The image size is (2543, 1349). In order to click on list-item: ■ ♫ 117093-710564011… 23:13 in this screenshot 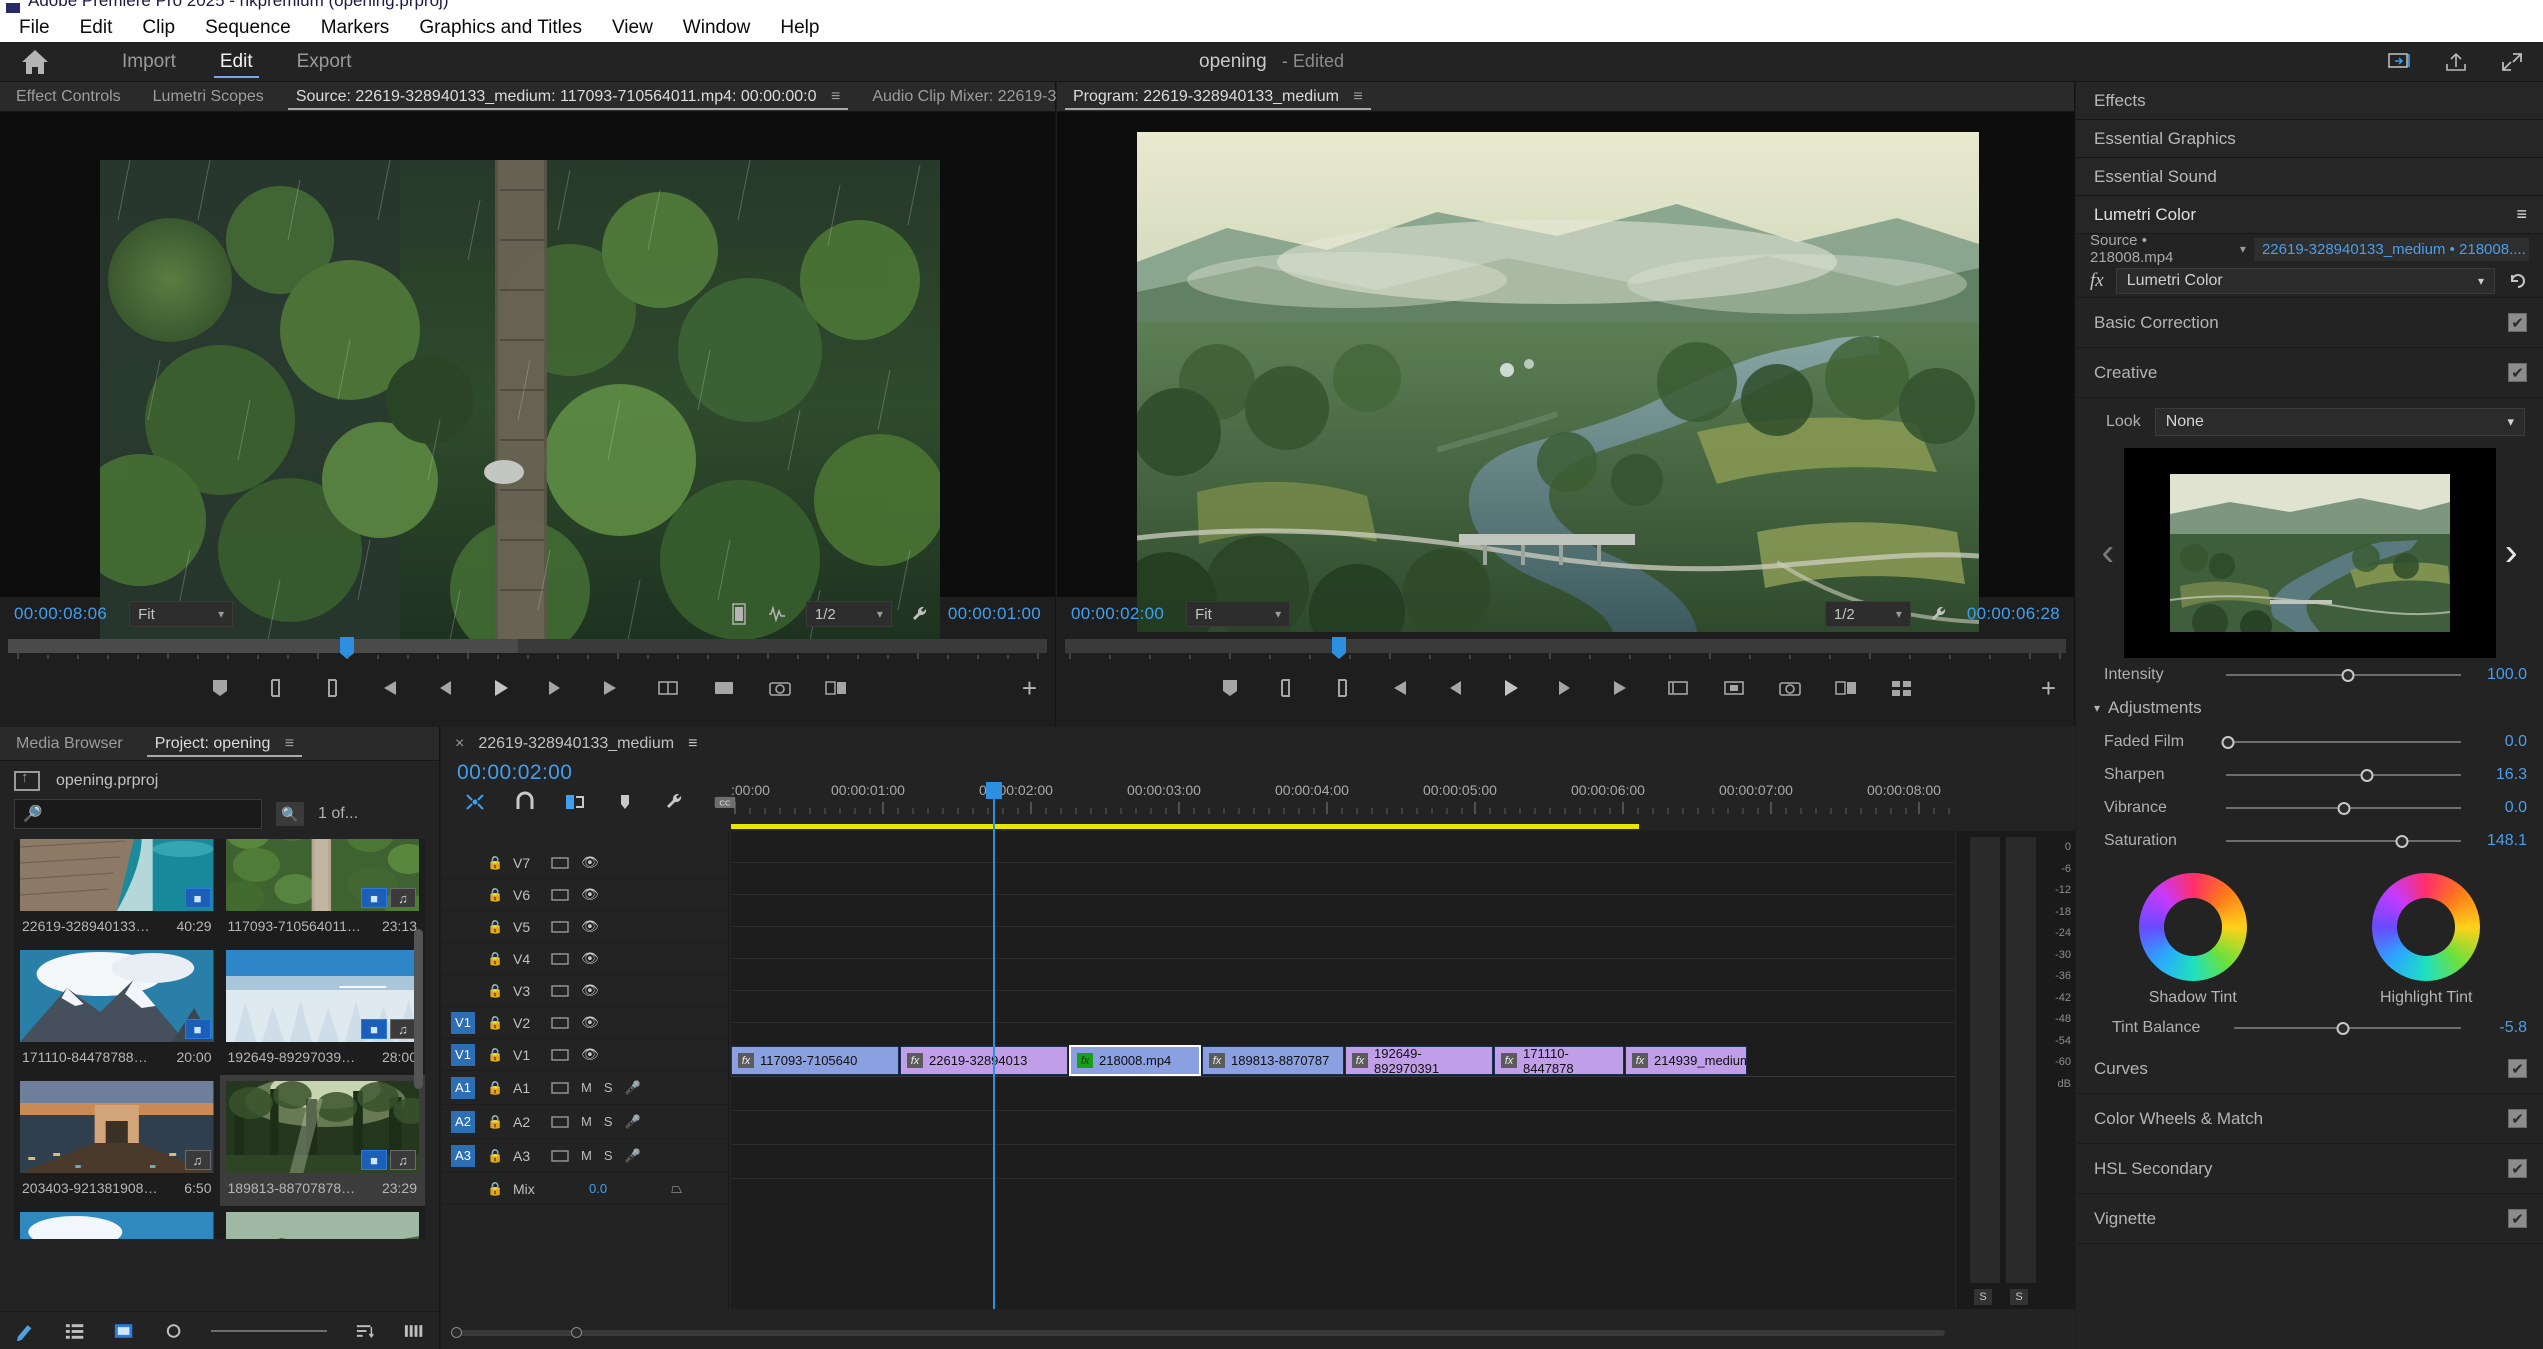, I will do `click(323, 891)`.